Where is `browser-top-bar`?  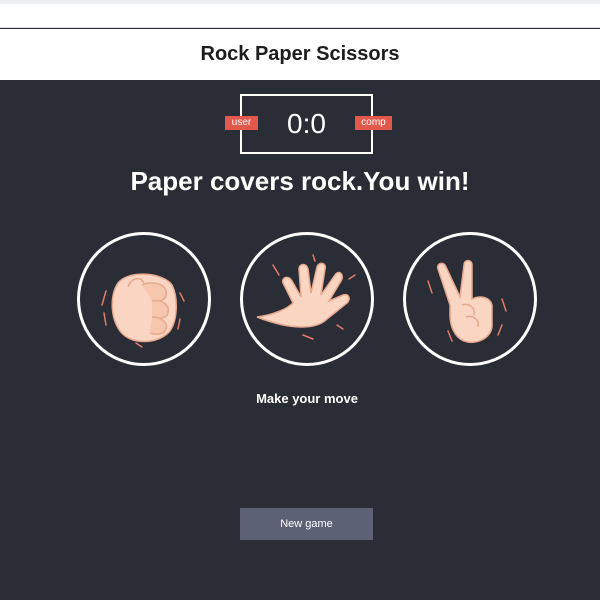
browser-top-bar is located at coordinates (300, 16).